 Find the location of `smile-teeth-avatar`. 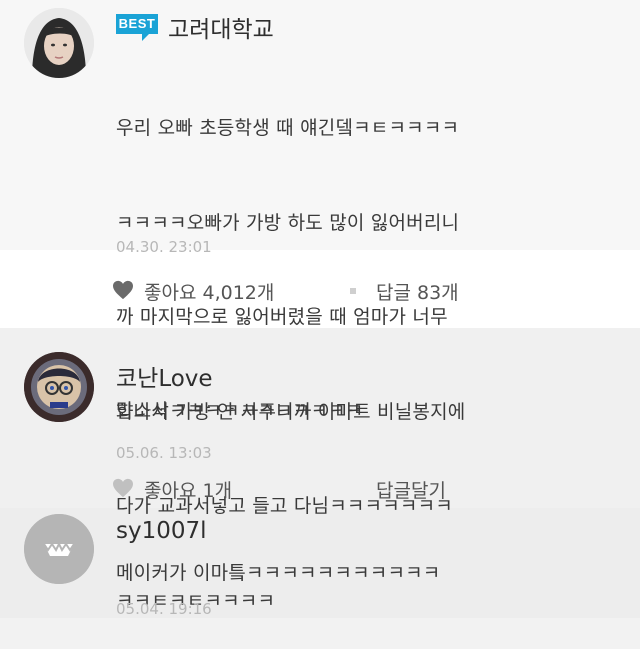

smile-teeth-avatar is located at coordinates (59, 549).